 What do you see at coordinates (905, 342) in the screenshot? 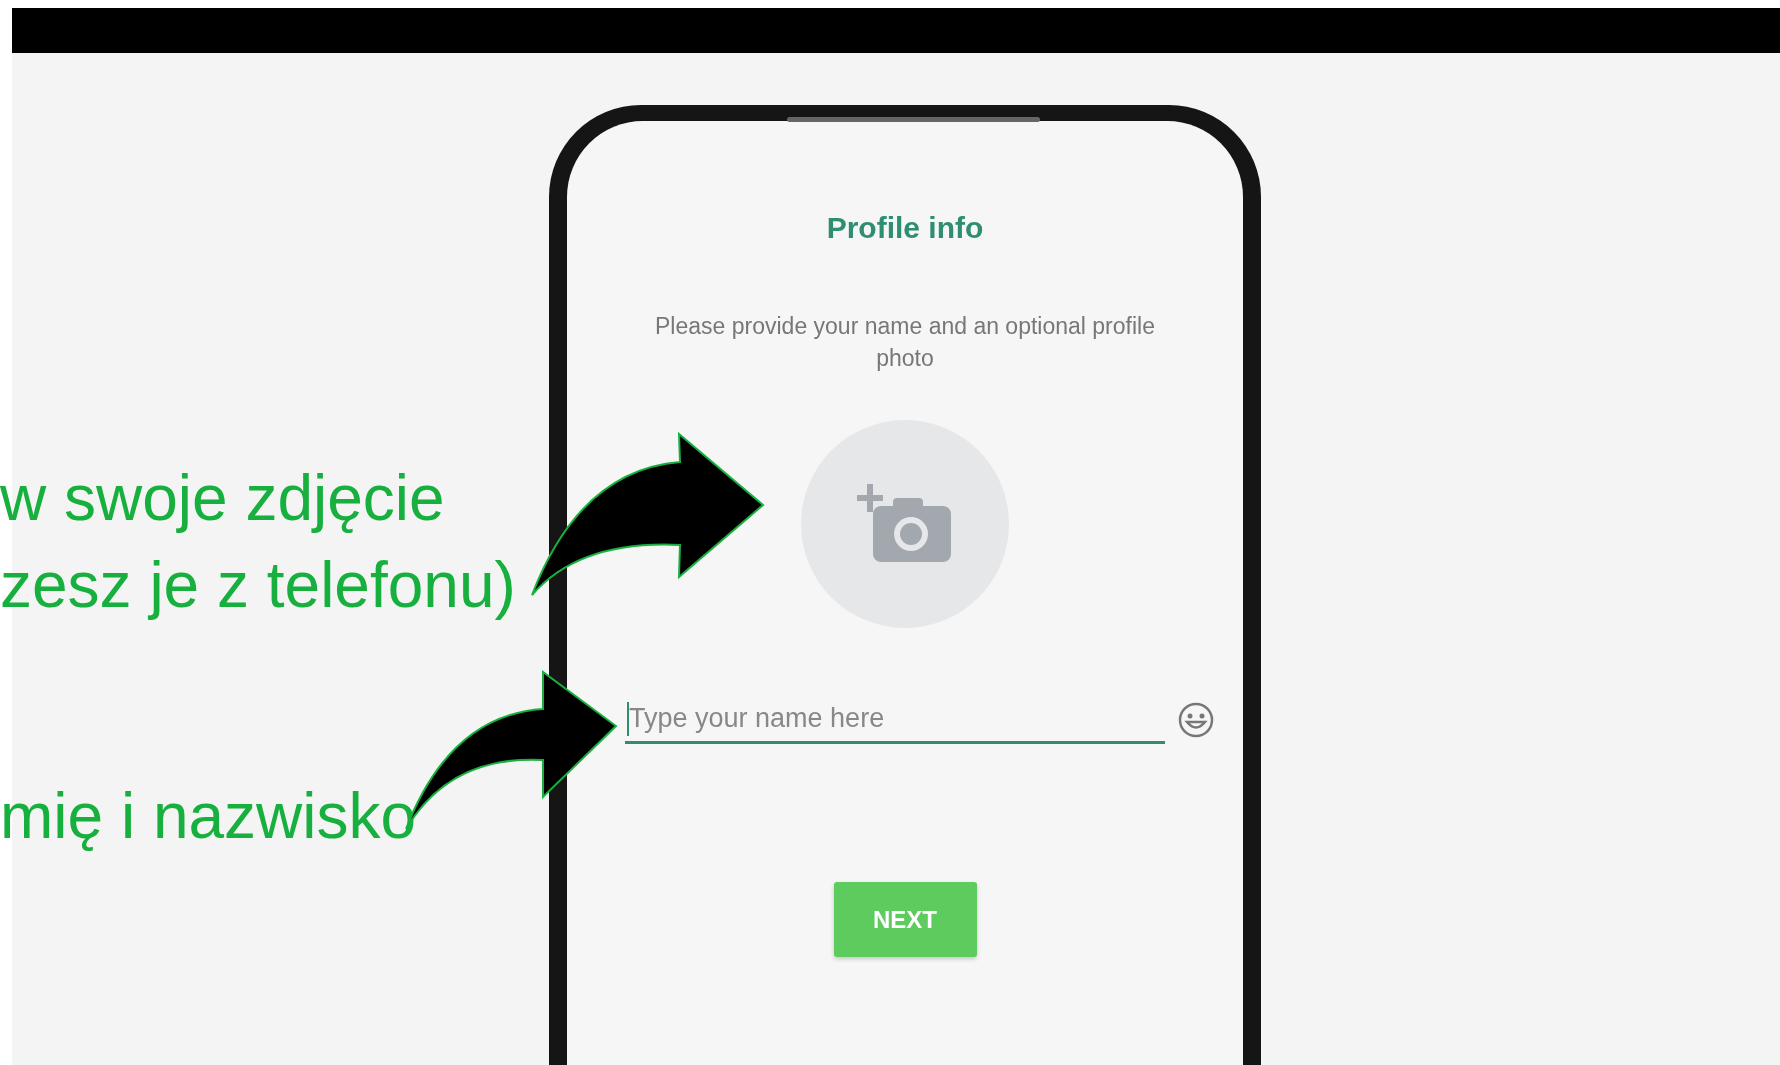
I see `description-text: Please provide your name and an optional profile photo` at bounding box center [905, 342].